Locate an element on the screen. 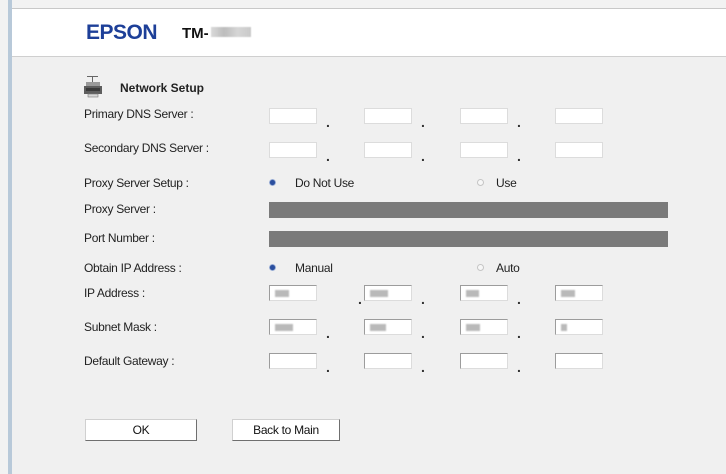  proxy-do-not-use-radio is located at coordinates (272, 182).